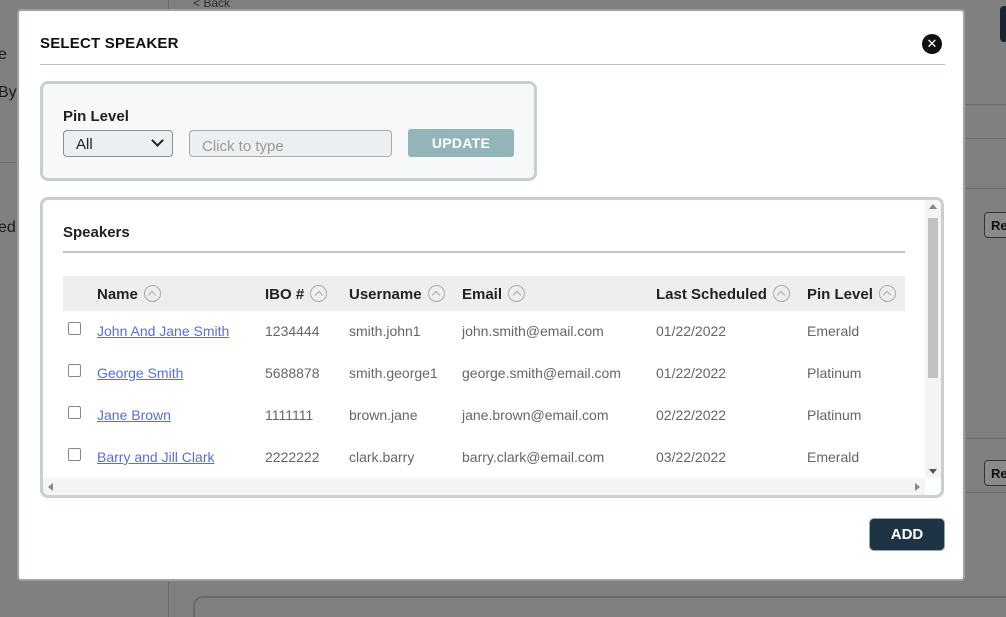  Describe the element at coordinates (117, 294) in the screenshot. I see `column-label: Name` at that location.